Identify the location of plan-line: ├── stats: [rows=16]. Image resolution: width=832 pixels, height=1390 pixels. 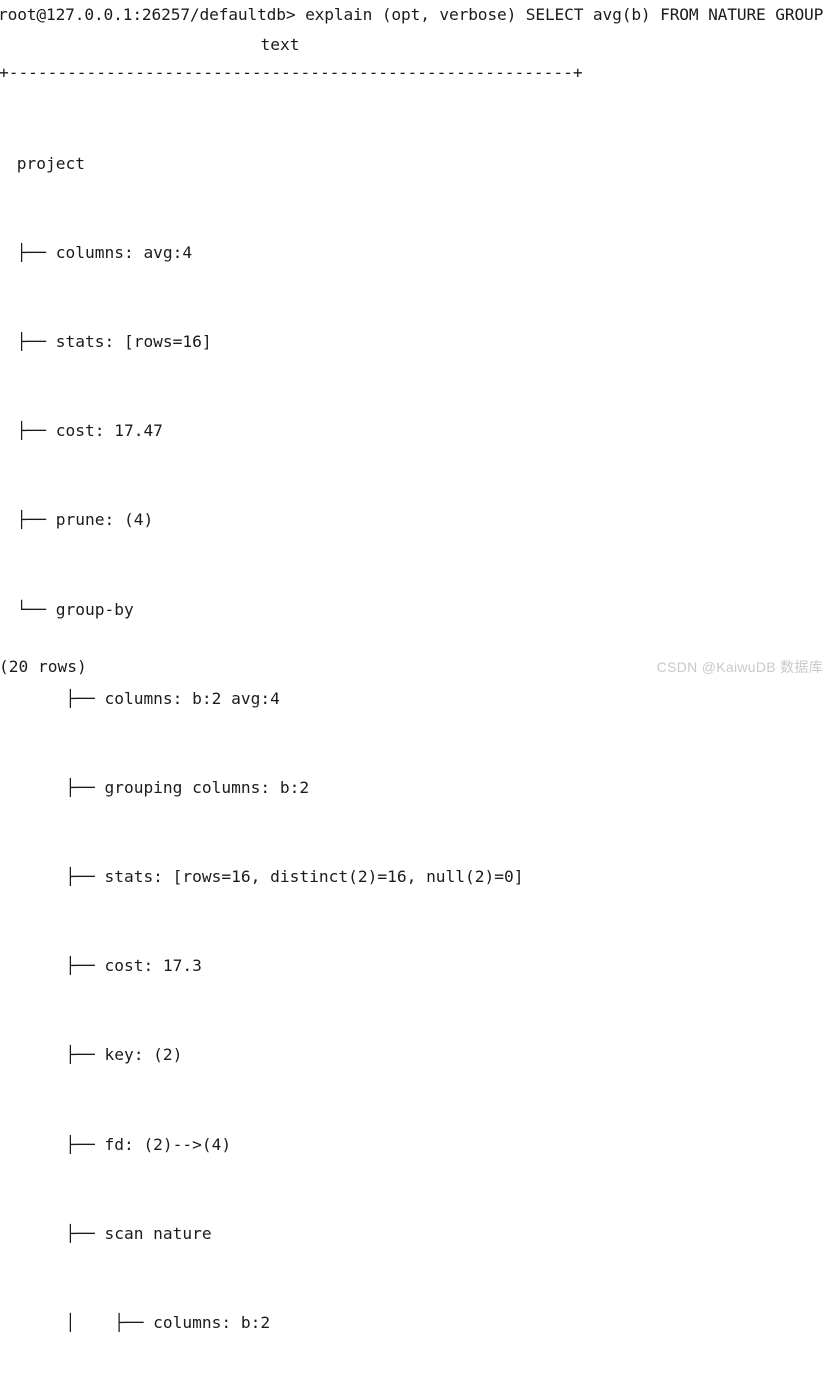
(109, 341).